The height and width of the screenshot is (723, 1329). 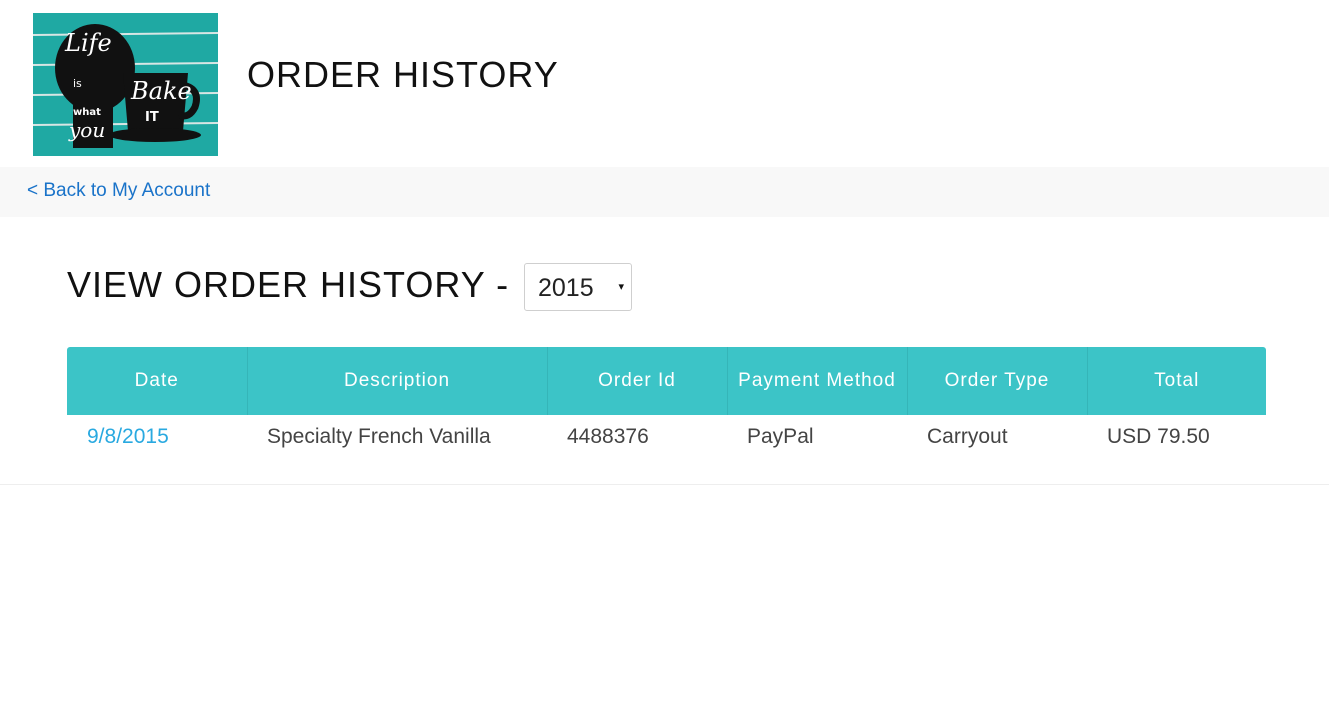 What do you see at coordinates (608, 436) in the screenshot?
I see `order-id-cell: 4488376` at bounding box center [608, 436].